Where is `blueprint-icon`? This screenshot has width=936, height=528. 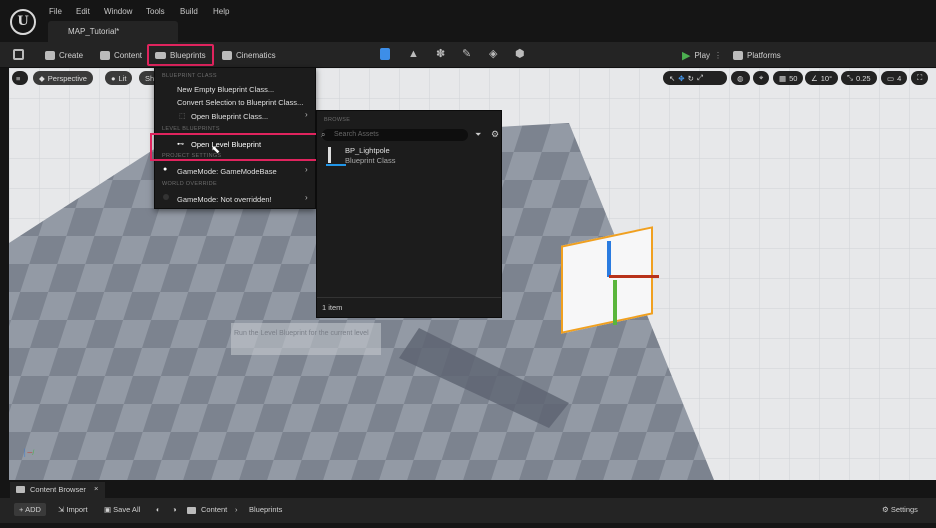
blueprint-icon is located at coordinates (160, 55).